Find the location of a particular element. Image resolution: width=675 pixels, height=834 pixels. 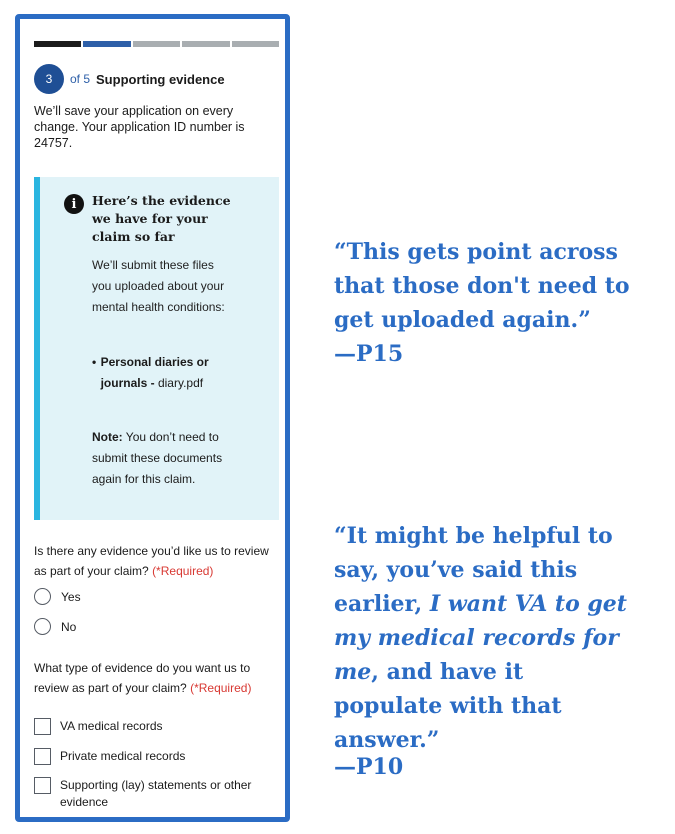

radio-option-no: No is located at coordinates (55, 626).